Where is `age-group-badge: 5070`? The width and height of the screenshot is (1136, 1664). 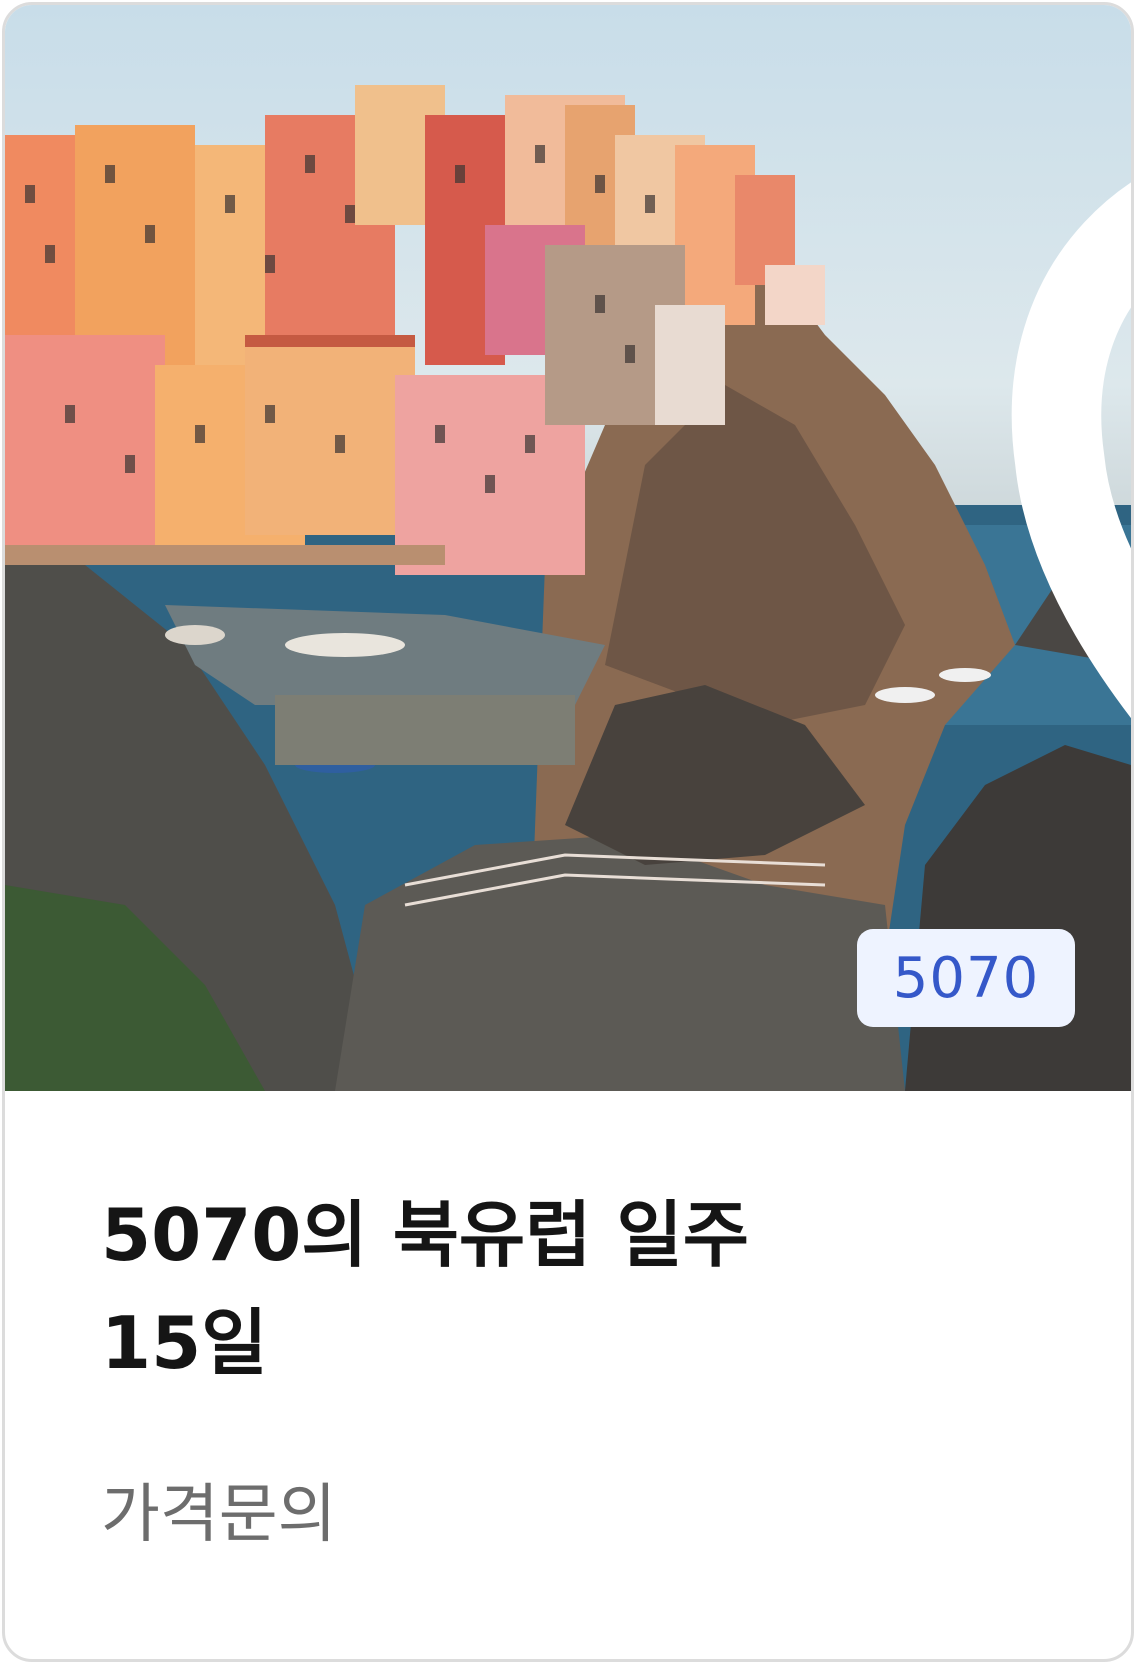 age-group-badge: 5070 is located at coordinates (966, 978).